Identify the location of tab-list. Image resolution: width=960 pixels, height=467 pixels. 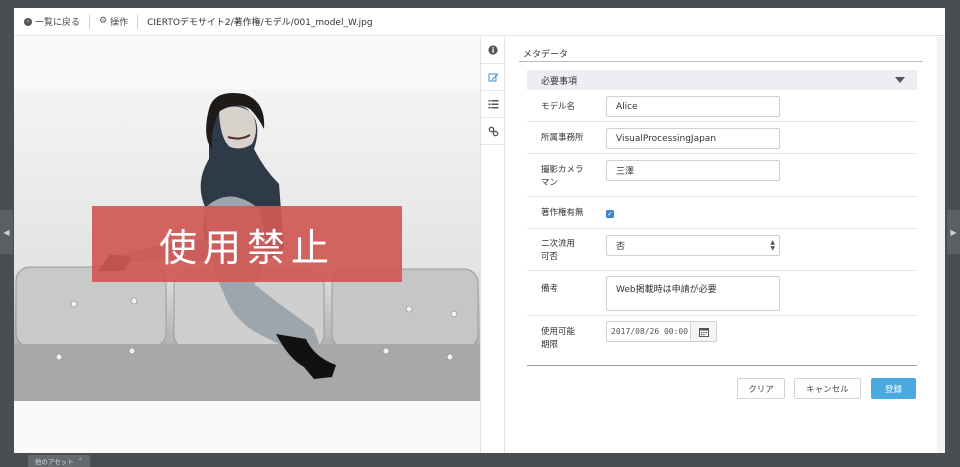
(493, 104).